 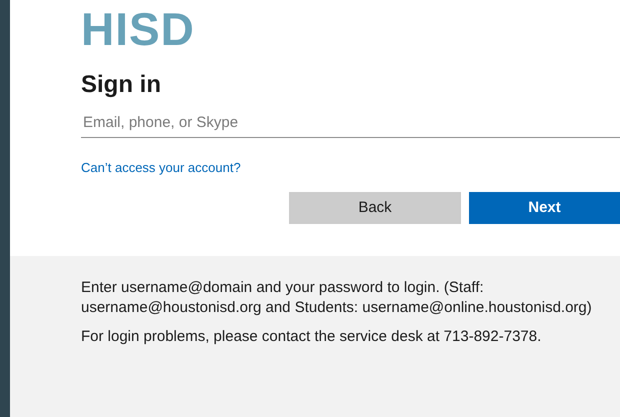 I want to click on next-button: Next, so click(x=544, y=208).